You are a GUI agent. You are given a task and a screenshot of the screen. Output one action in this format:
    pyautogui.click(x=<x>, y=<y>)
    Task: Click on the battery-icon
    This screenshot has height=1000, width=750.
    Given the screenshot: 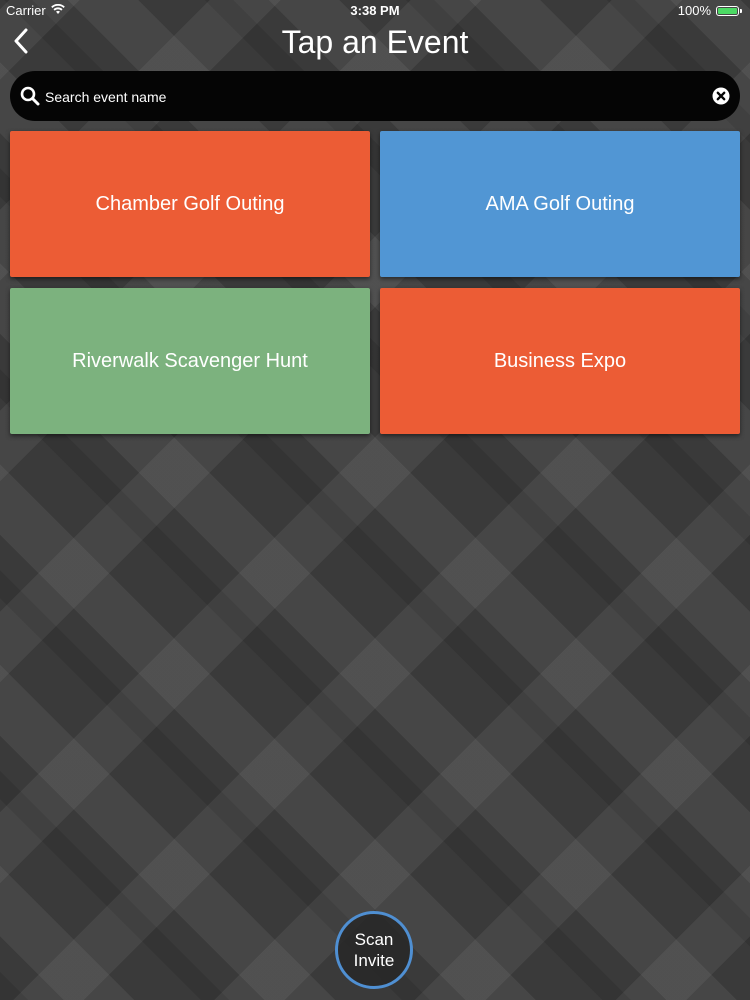 What is the action you would take?
    pyautogui.click(x=727, y=10)
    